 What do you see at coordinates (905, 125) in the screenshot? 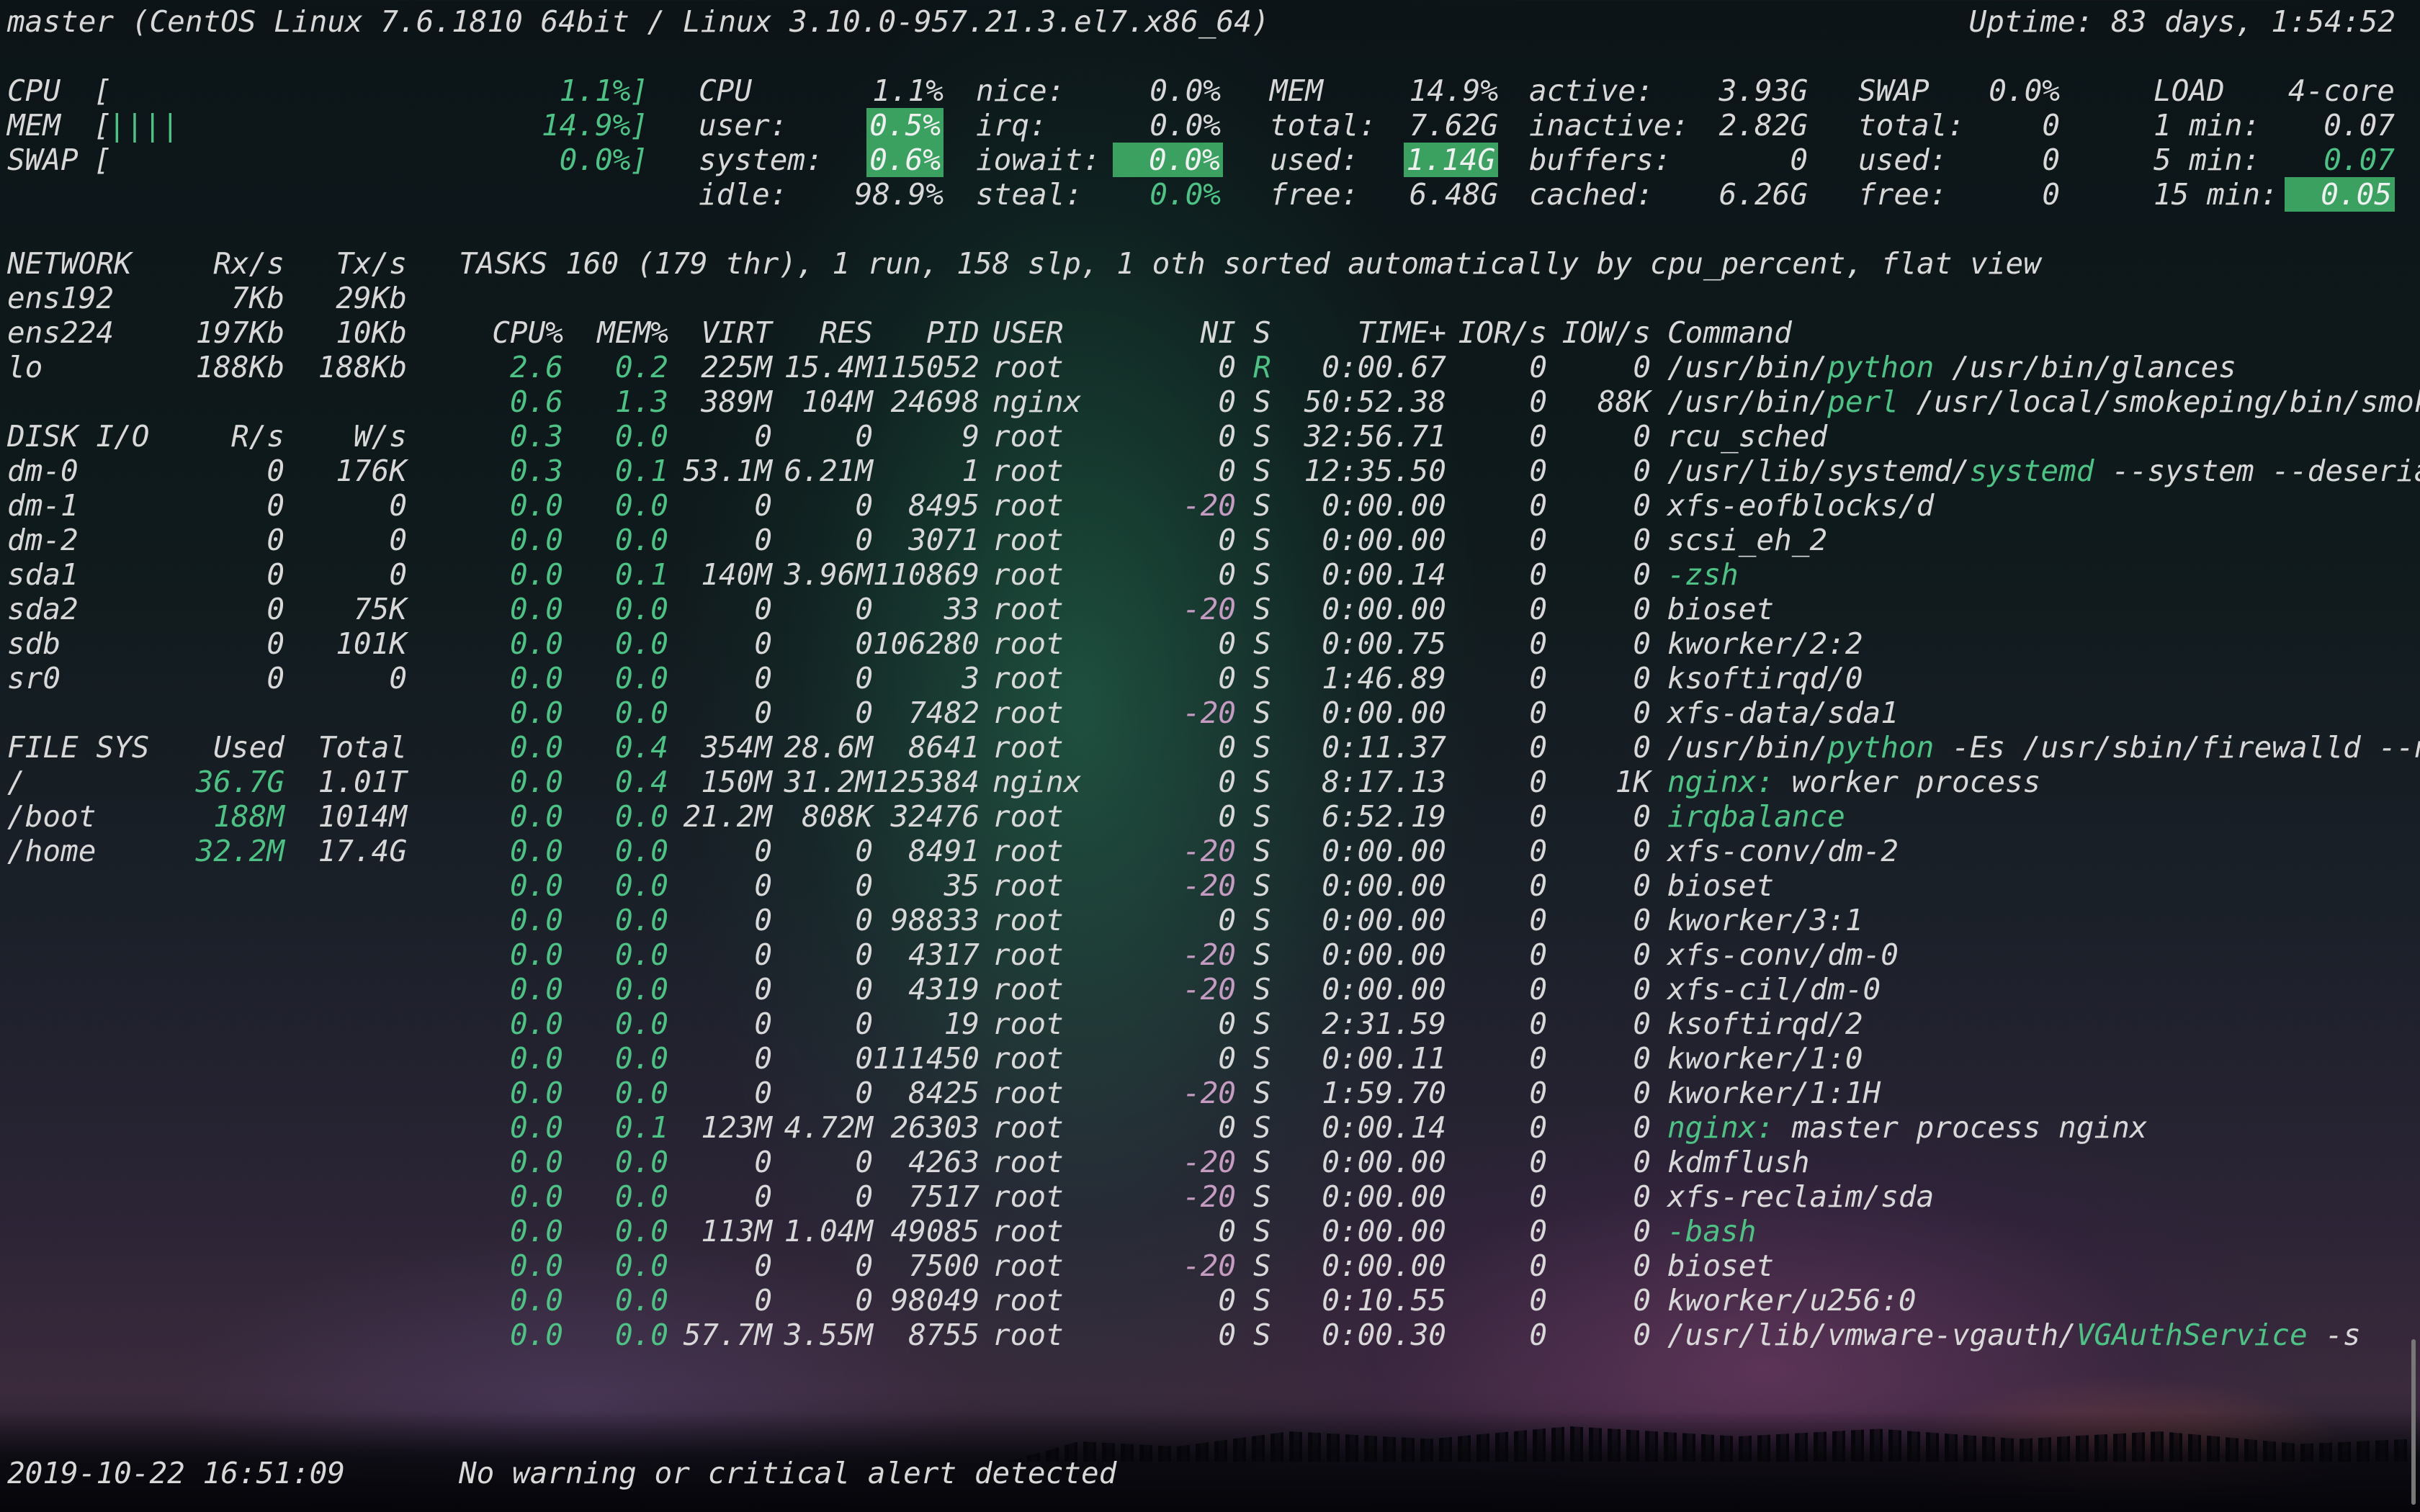
I see `cpu-user-value: 0.5%` at bounding box center [905, 125].